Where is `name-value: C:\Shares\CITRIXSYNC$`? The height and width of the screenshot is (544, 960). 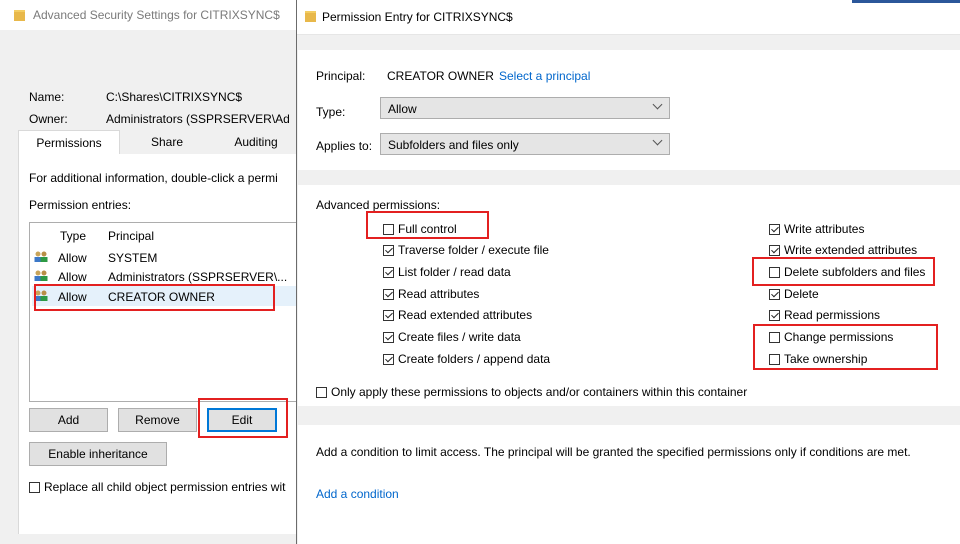
name-value: C:\Shares\CITRIXSYNC$ is located at coordinates (174, 97).